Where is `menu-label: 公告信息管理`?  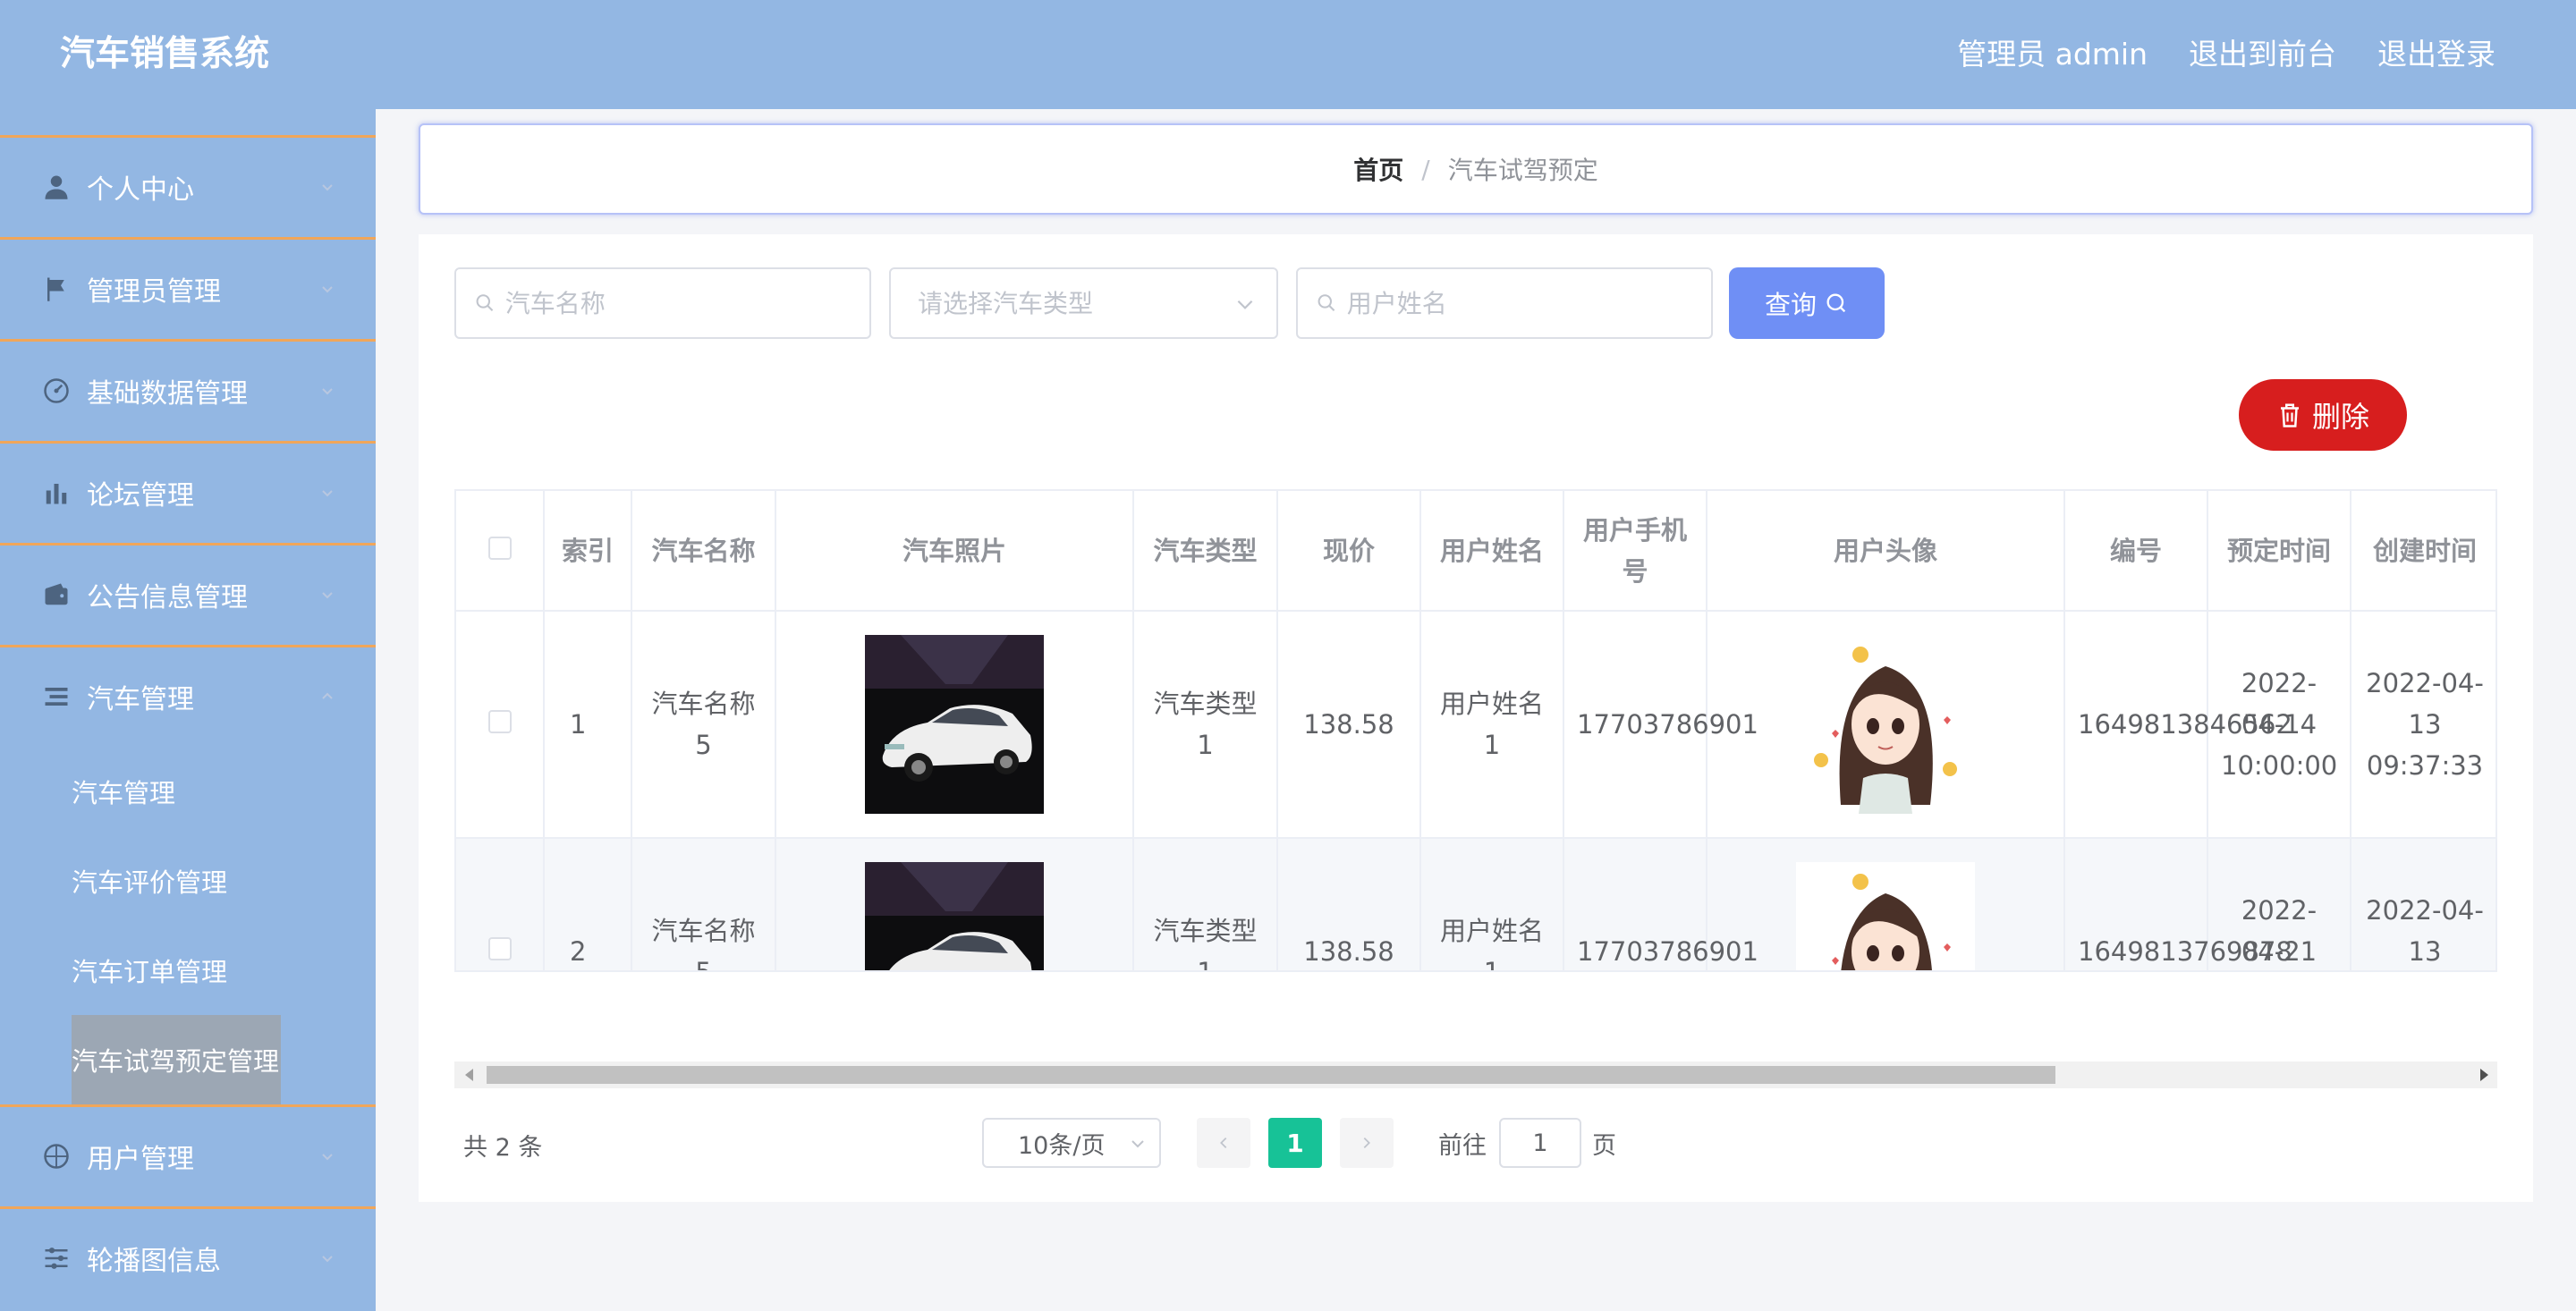 menu-label: 公告信息管理 is located at coordinates (167, 597).